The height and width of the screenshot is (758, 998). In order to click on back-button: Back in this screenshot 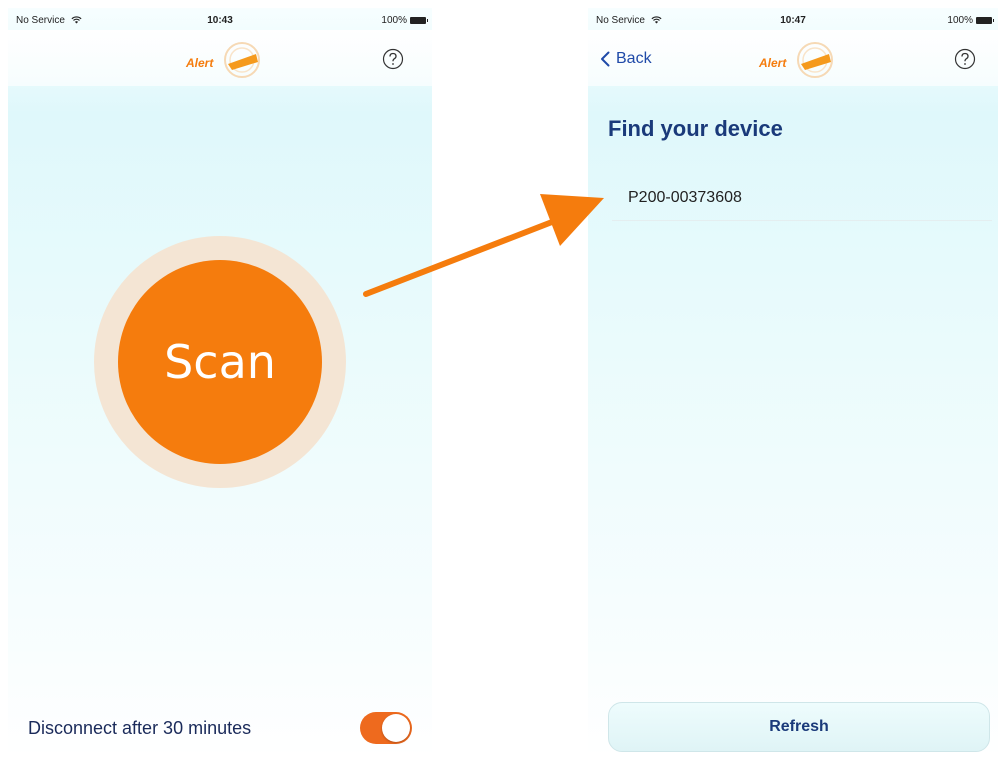, I will do `click(626, 59)`.